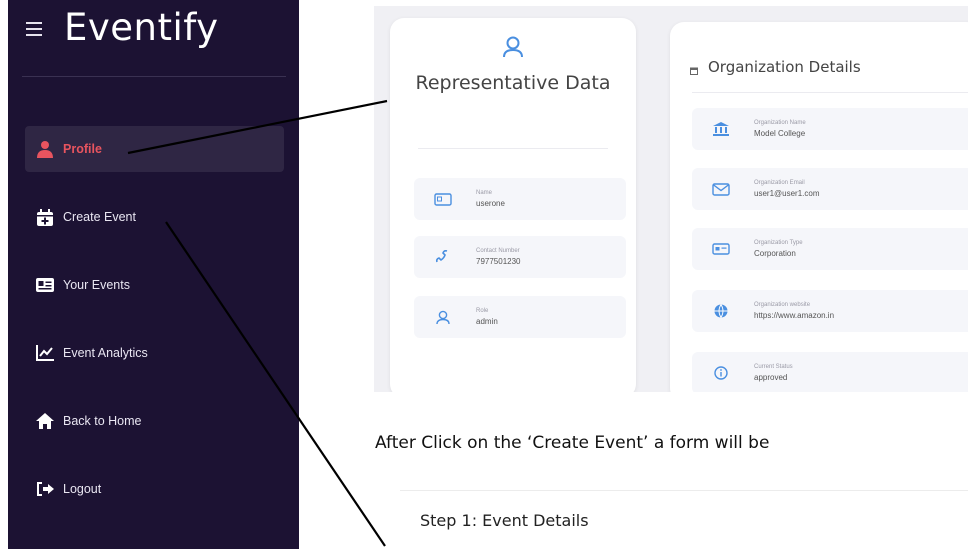  I want to click on callout-line-profile, so click(257, 127).